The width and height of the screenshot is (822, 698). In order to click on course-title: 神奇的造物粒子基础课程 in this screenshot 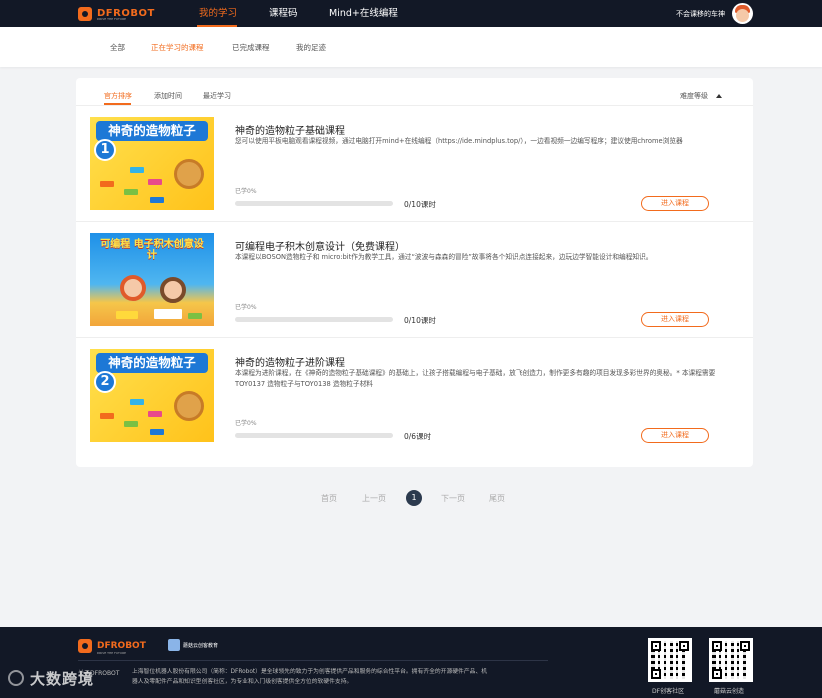, I will do `click(290, 129)`.